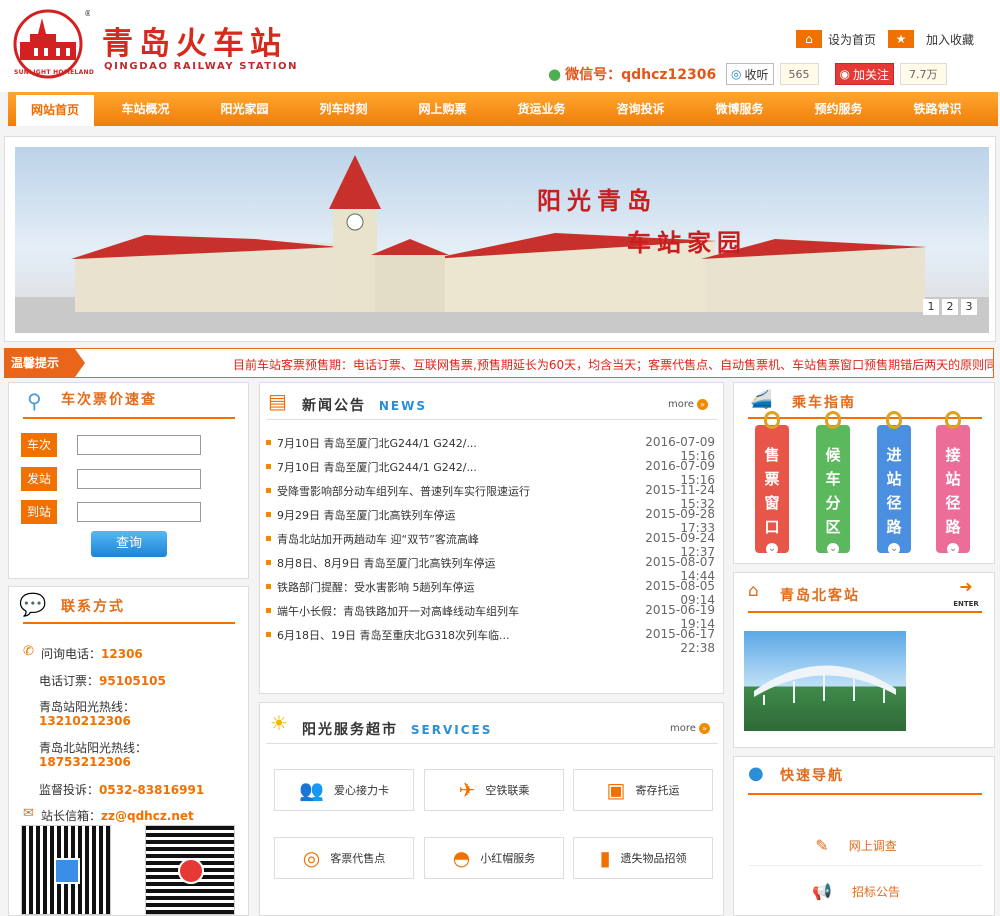 The image size is (1000, 916). I want to click on service-lost-found: ▮ 遗失物品招领, so click(643, 858).